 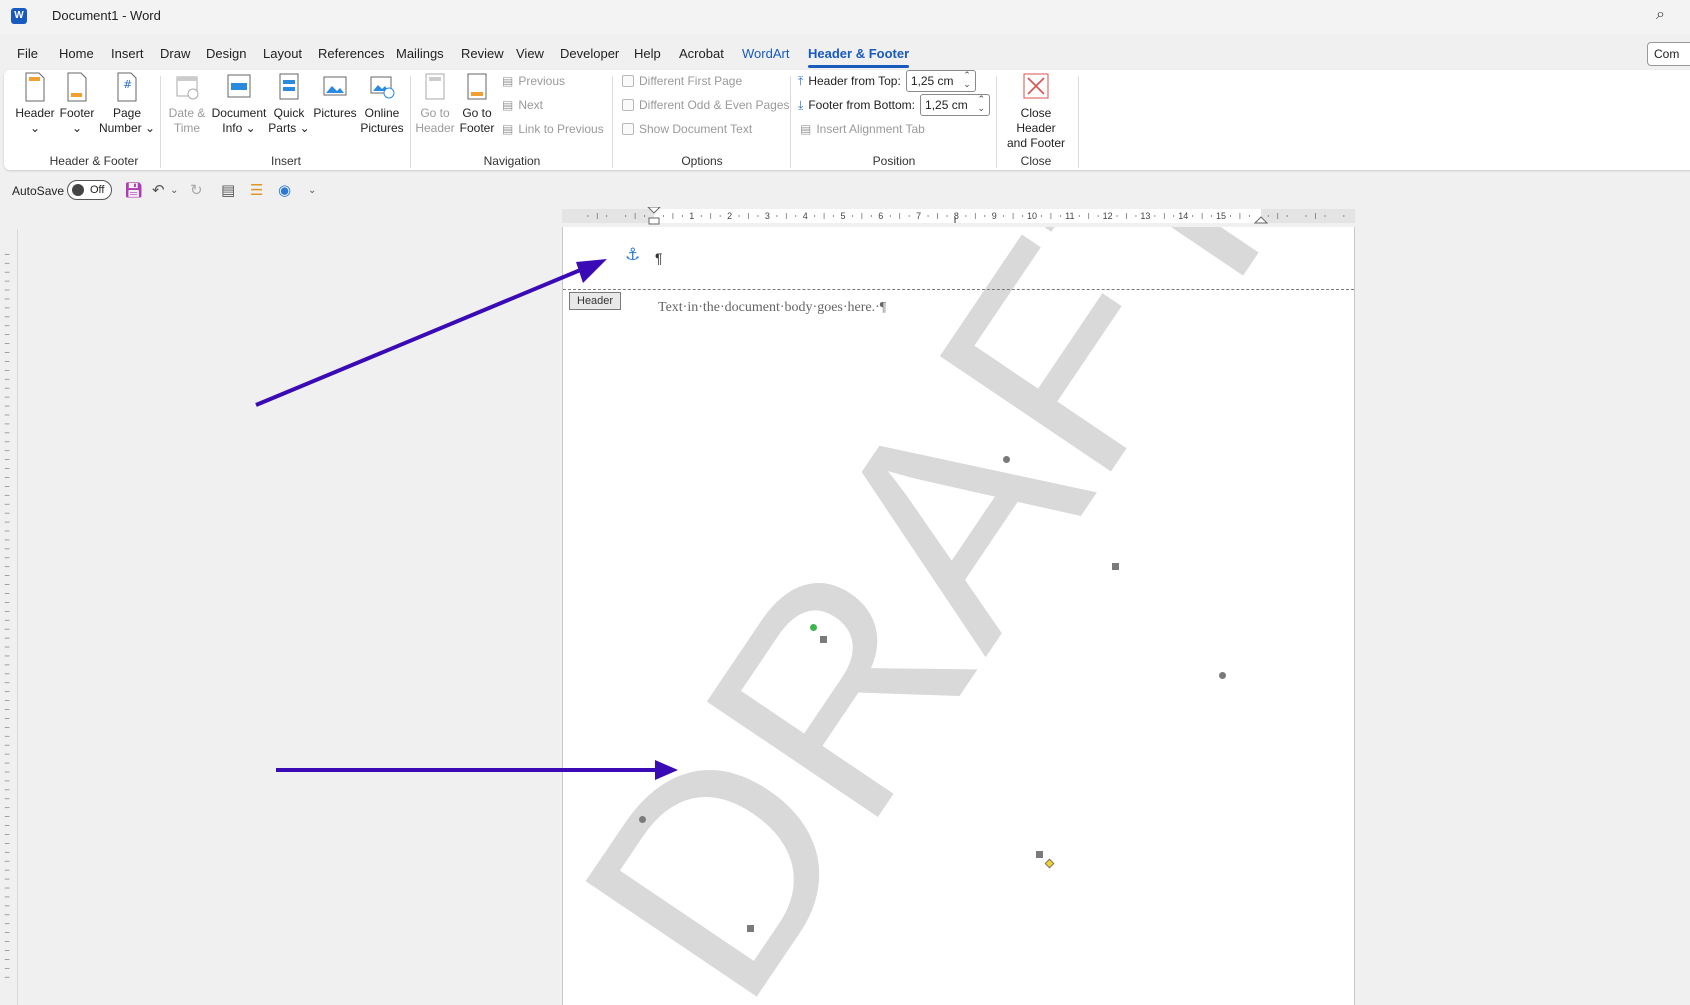 What do you see at coordinates (158, 190) in the screenshot?
I see `undo-icon: ↶` at bounding box center [158, 190].